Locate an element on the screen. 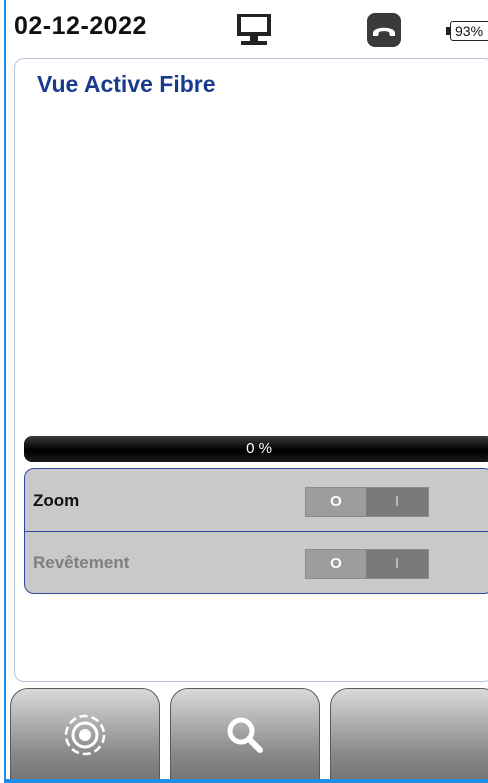  capture-button is located at coordinates (85, 735).